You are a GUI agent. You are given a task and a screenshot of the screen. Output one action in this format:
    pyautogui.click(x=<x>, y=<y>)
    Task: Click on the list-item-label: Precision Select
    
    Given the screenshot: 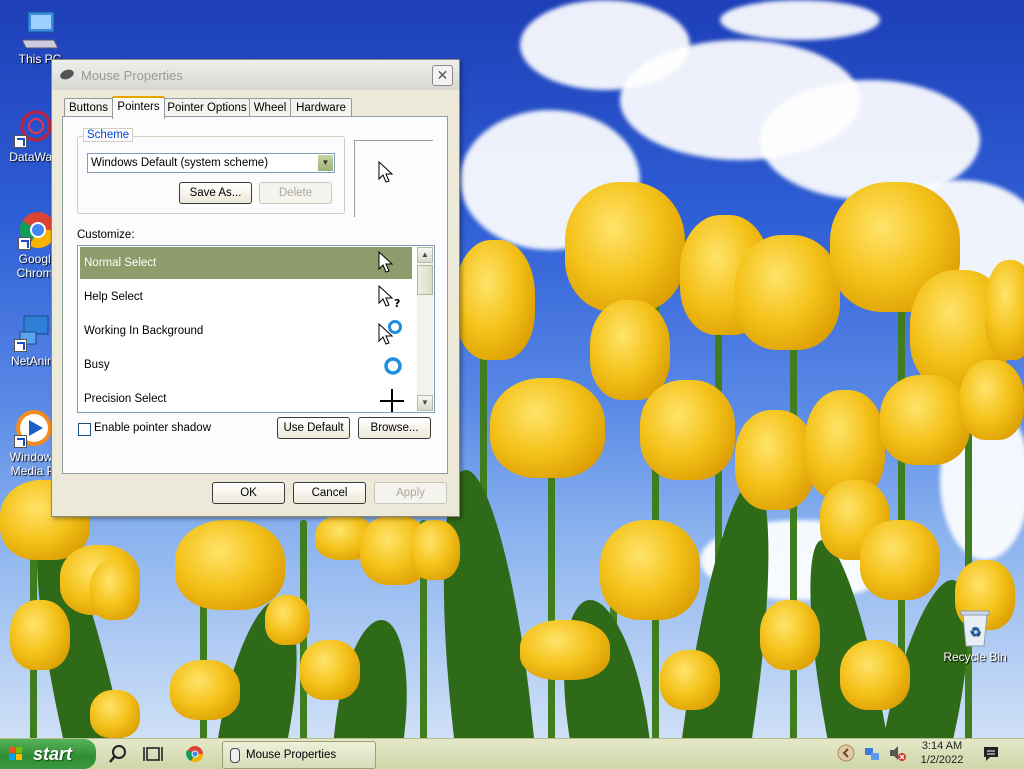 What is the action you would take?
    pyautogui.click(x=125, y=399)
    